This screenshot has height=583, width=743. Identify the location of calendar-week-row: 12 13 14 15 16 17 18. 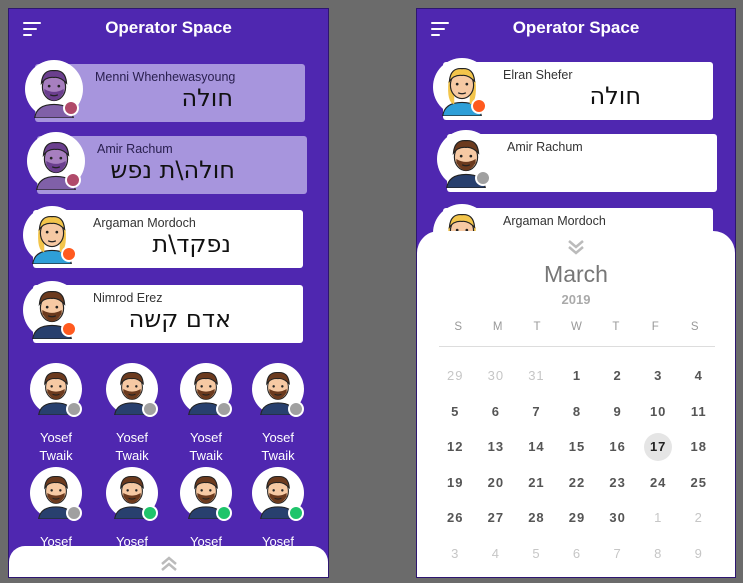
(577, 447).